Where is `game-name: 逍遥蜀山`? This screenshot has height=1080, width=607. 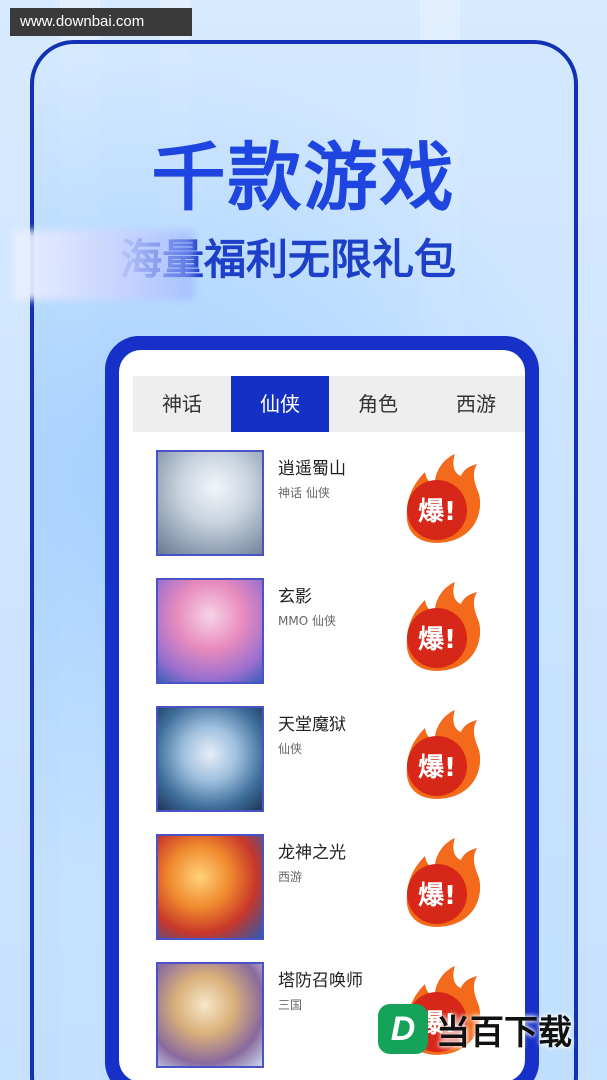 game-name: 逍遥蜀山 is located at coordinates (312, 469).